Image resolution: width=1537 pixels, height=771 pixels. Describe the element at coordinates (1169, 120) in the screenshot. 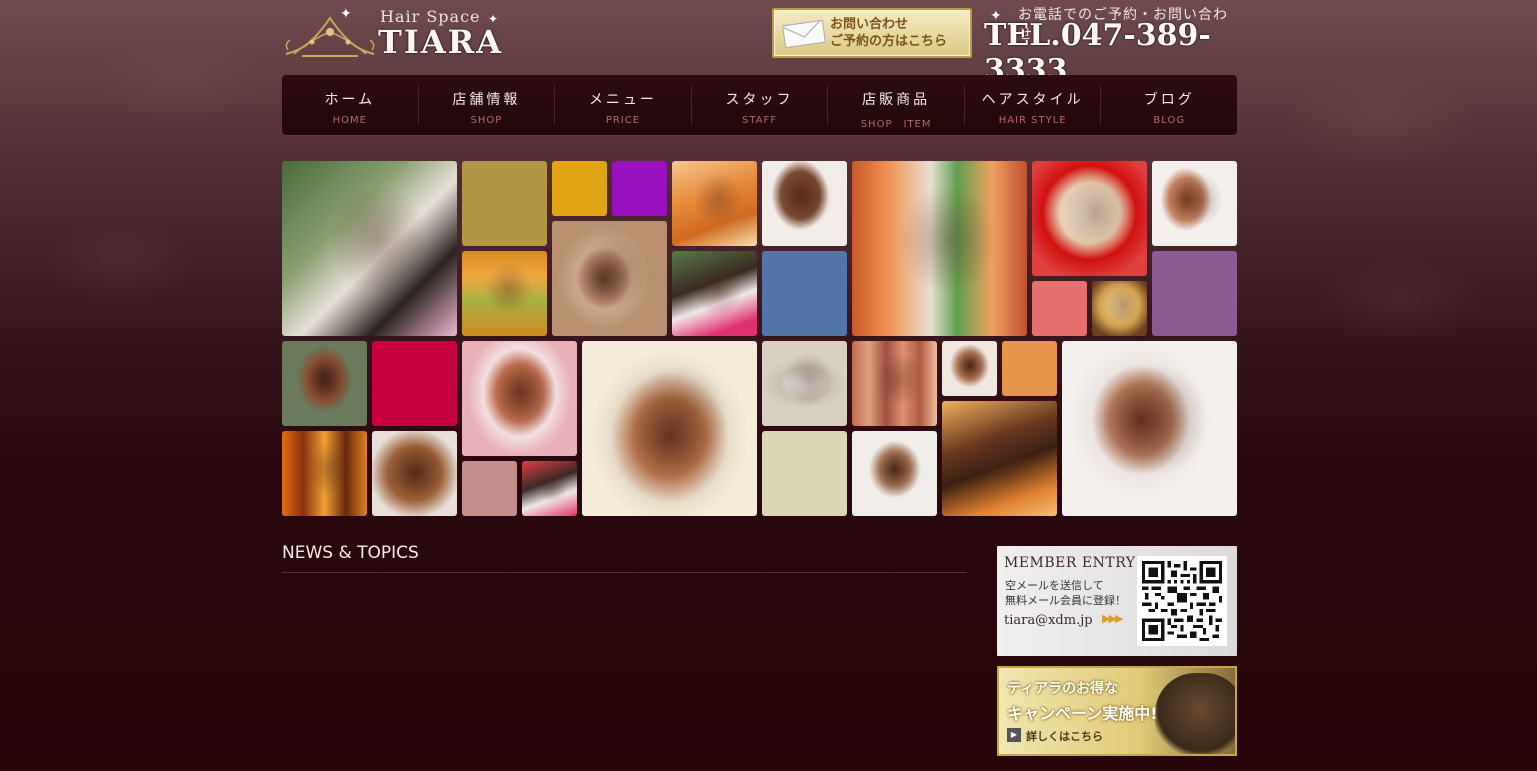

I see `nav-label-en: BLOG` at that location.